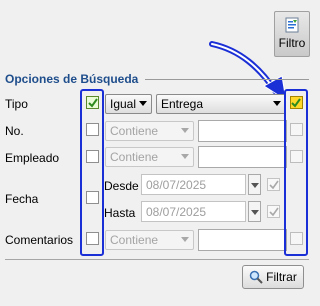  I want to click on no-operator-combo: Contiene, so click(149, 131).